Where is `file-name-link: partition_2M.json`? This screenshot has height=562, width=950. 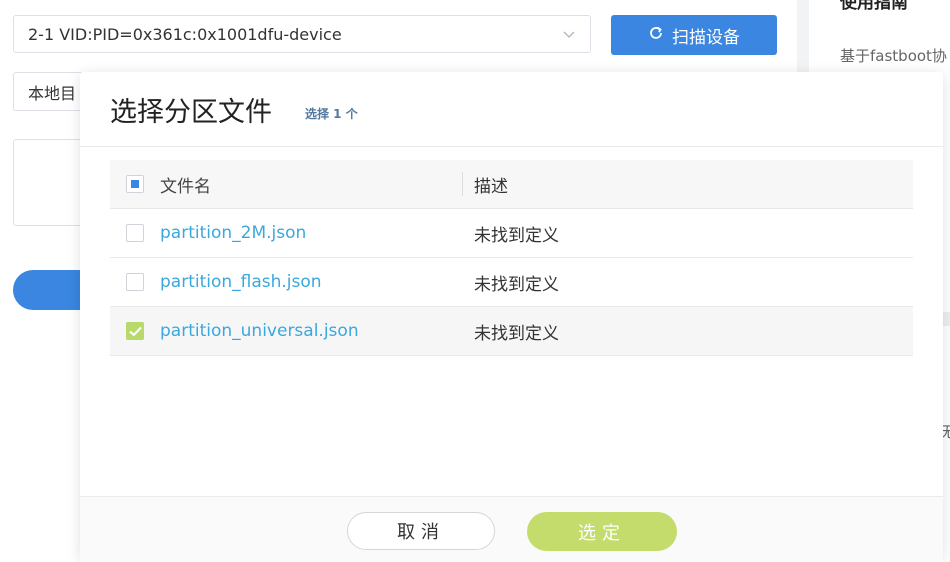
file-name-link: partition_2M.json is located at coordinates (311, 233).